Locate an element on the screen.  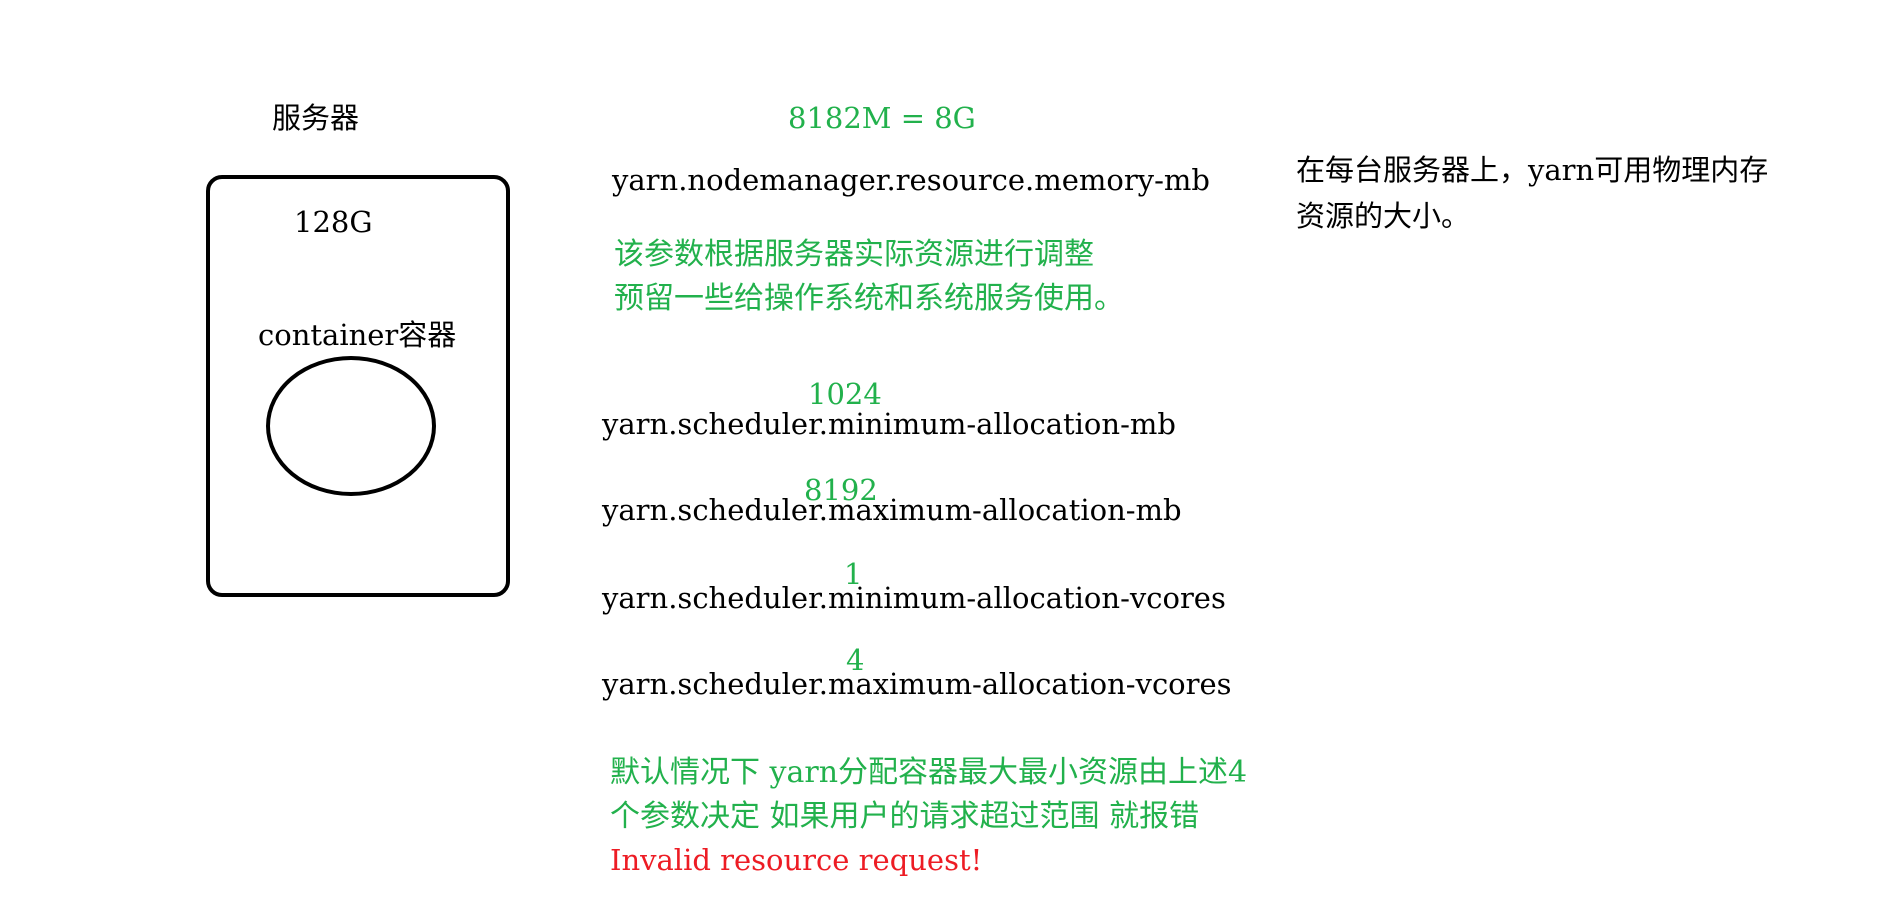
nodemanager-description-line2: 资源的大小。 is located at coordinates (1383, 216).